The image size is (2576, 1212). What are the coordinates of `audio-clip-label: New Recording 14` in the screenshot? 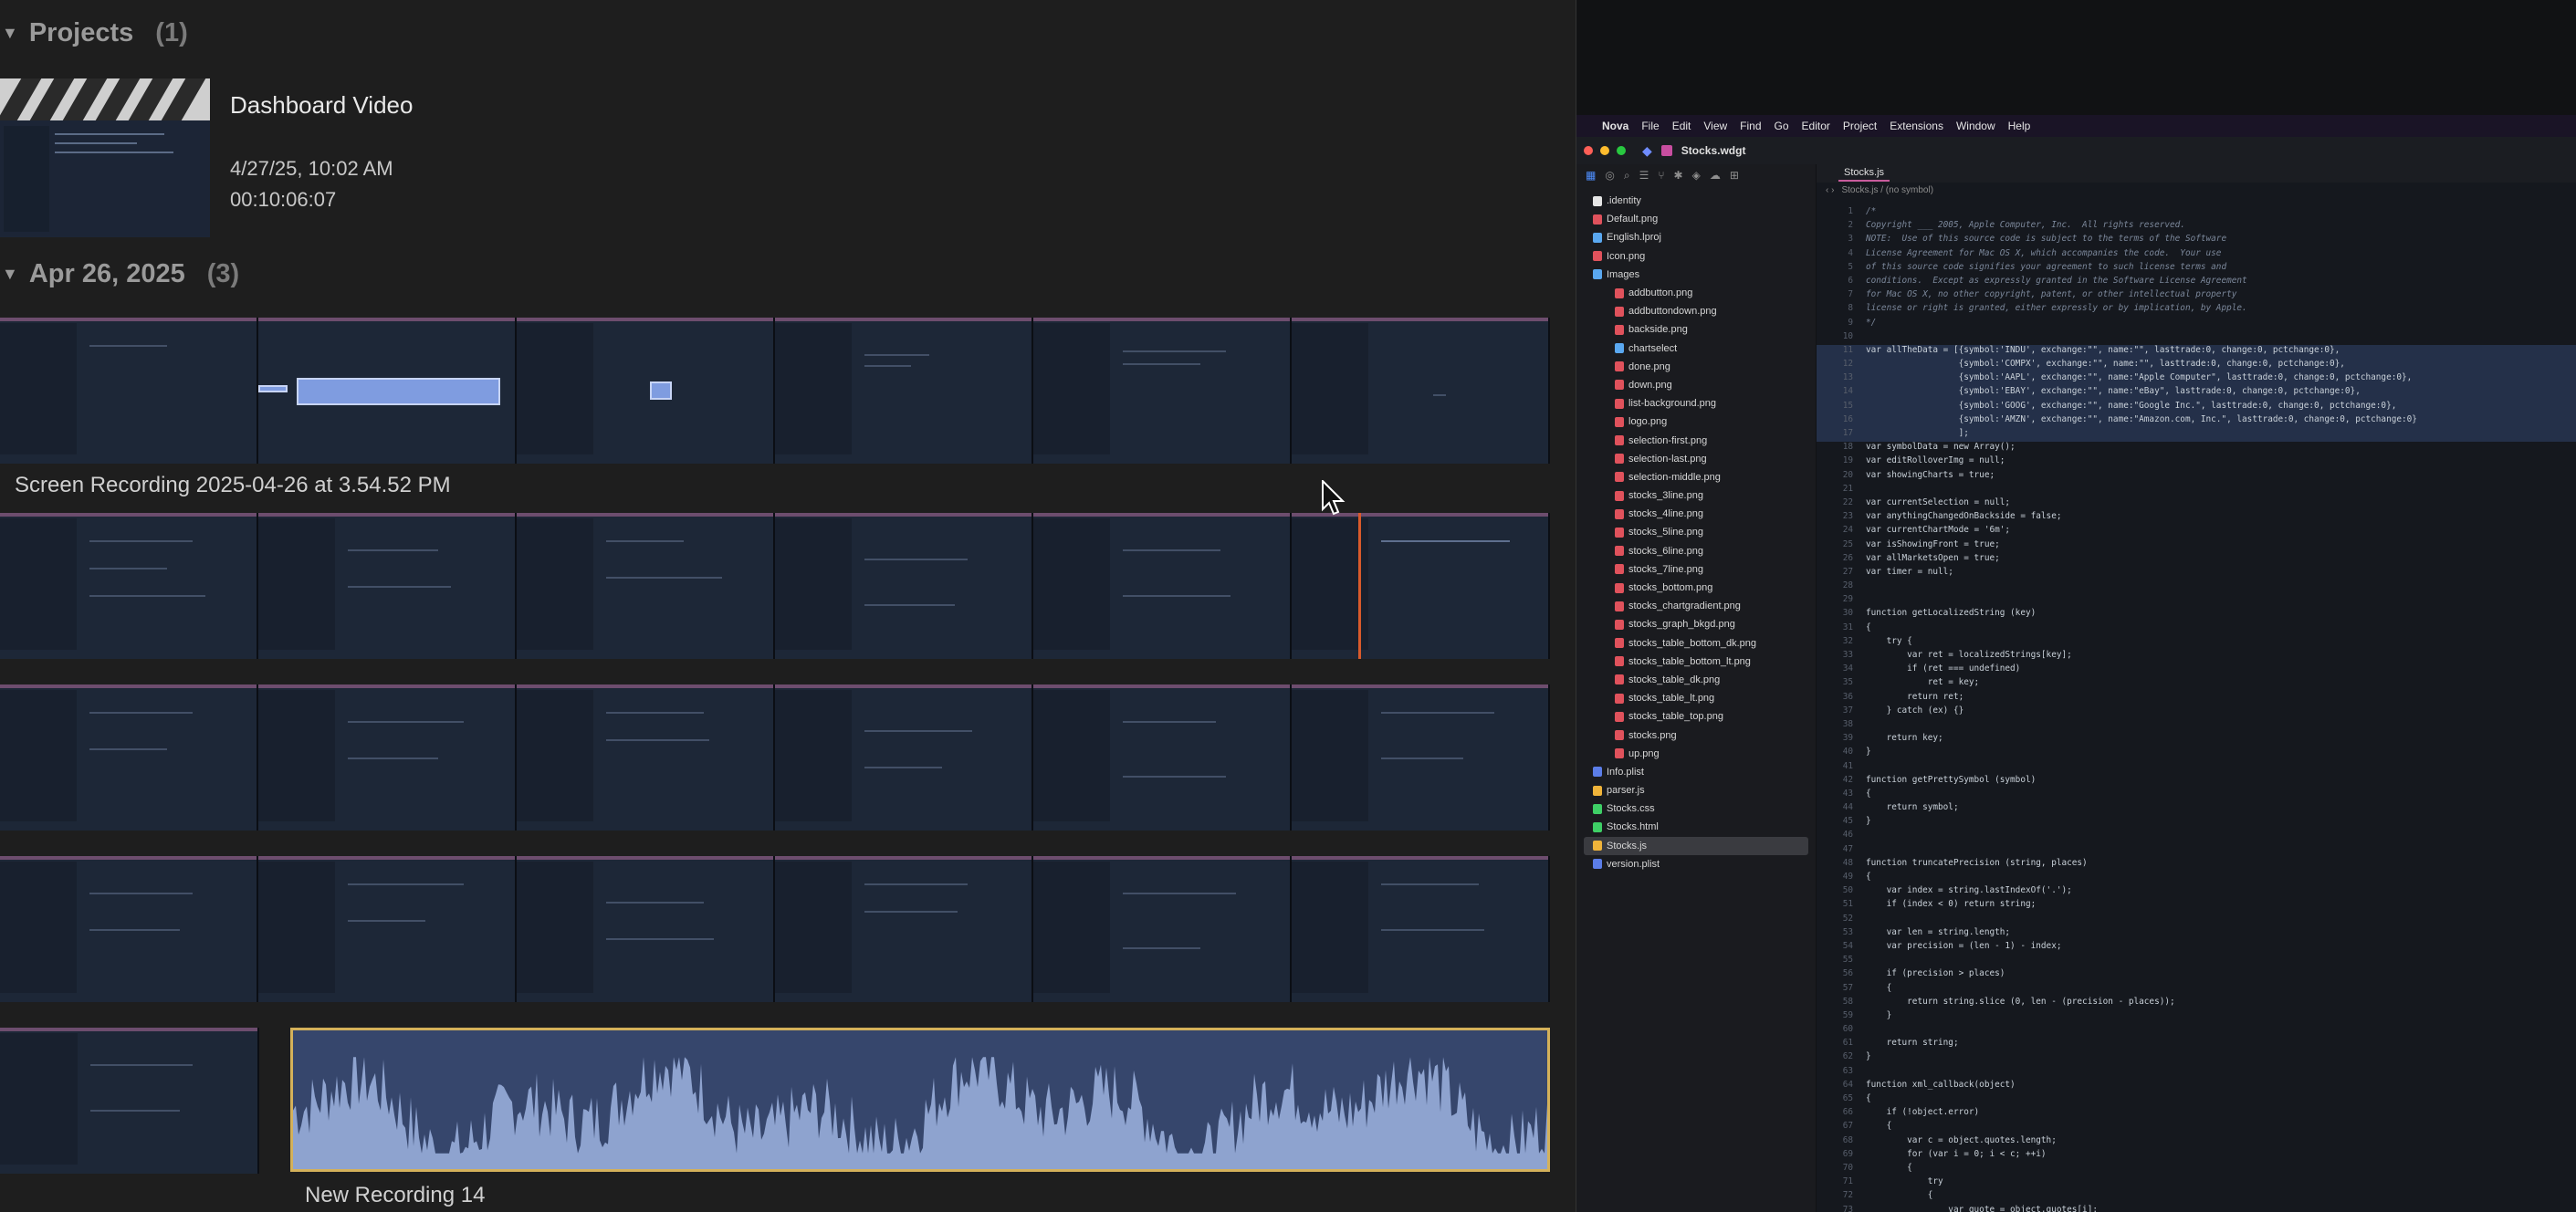 It's located at (395, 1195).